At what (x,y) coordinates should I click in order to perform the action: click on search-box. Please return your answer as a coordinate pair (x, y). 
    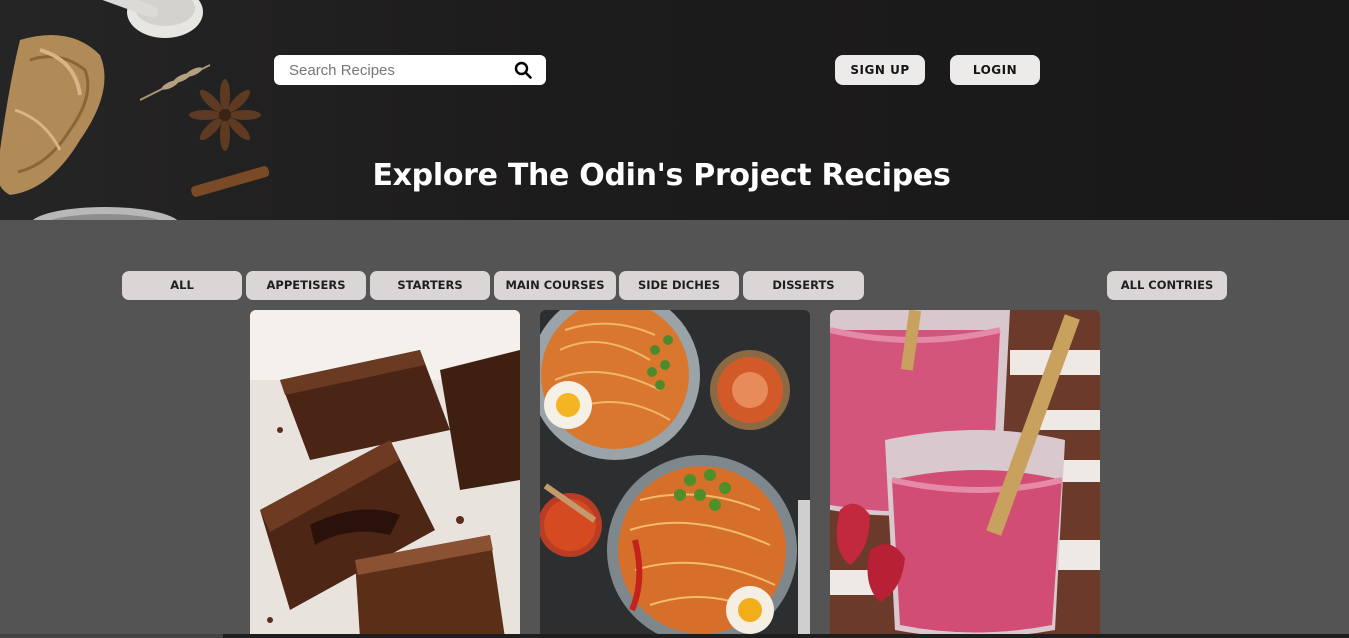
    Looking at the image, I should click on (410, 70).